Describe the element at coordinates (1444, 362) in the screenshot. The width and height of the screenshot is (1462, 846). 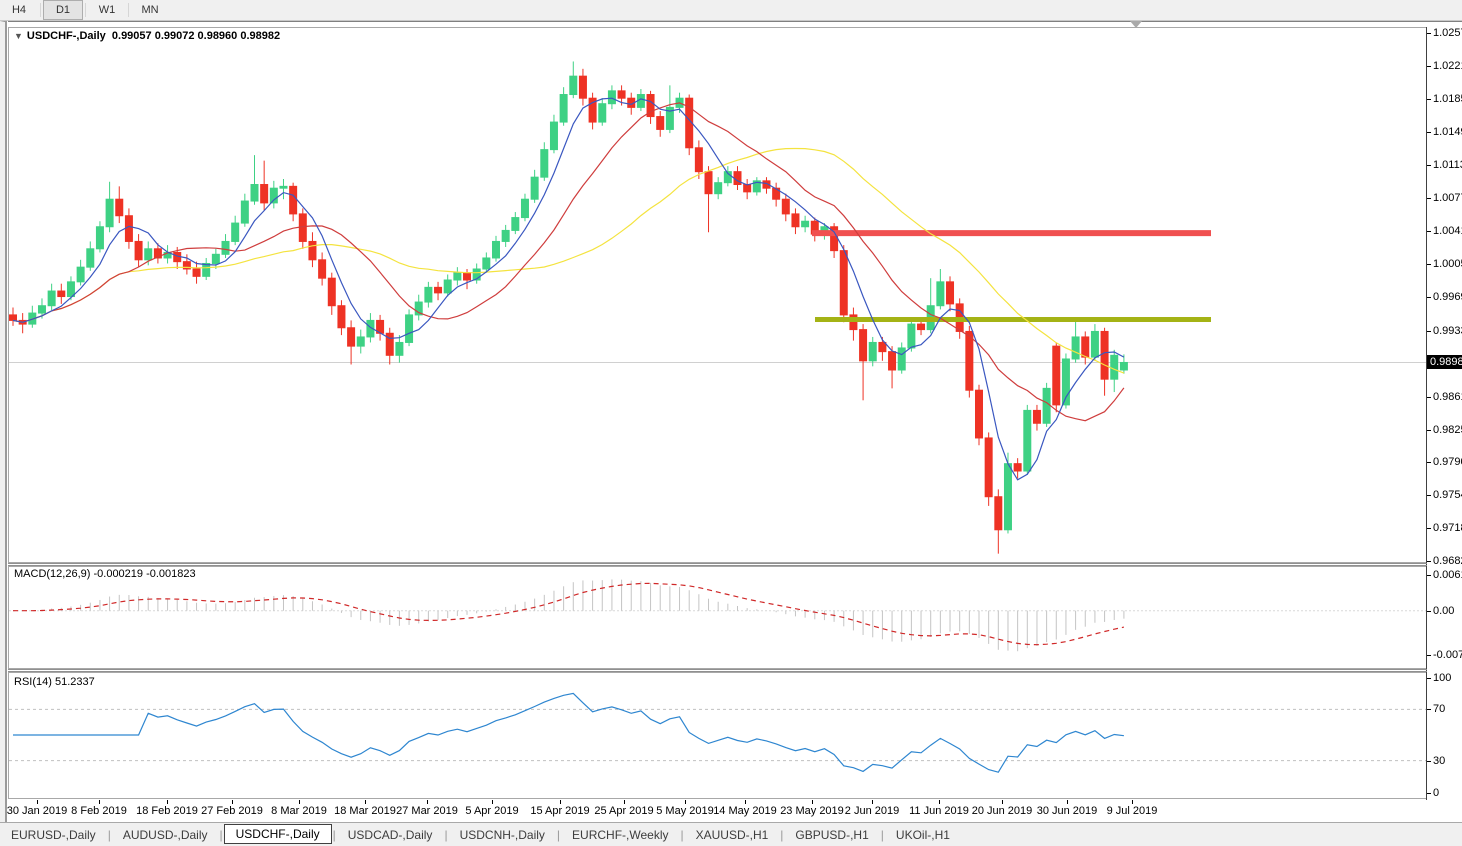
I see `current-price-tag: 0.98982` at that location.